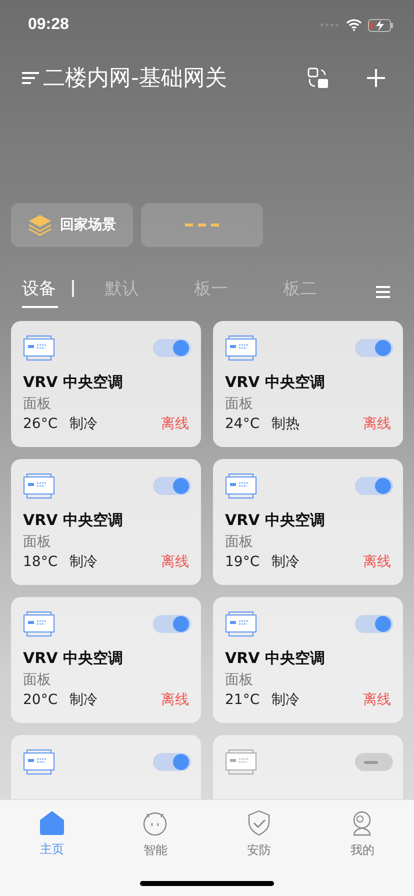  What do you see at coordinates (40, 292) in the screenshot?
I see `category-tab: 设备` at bounding box center [40, 292].